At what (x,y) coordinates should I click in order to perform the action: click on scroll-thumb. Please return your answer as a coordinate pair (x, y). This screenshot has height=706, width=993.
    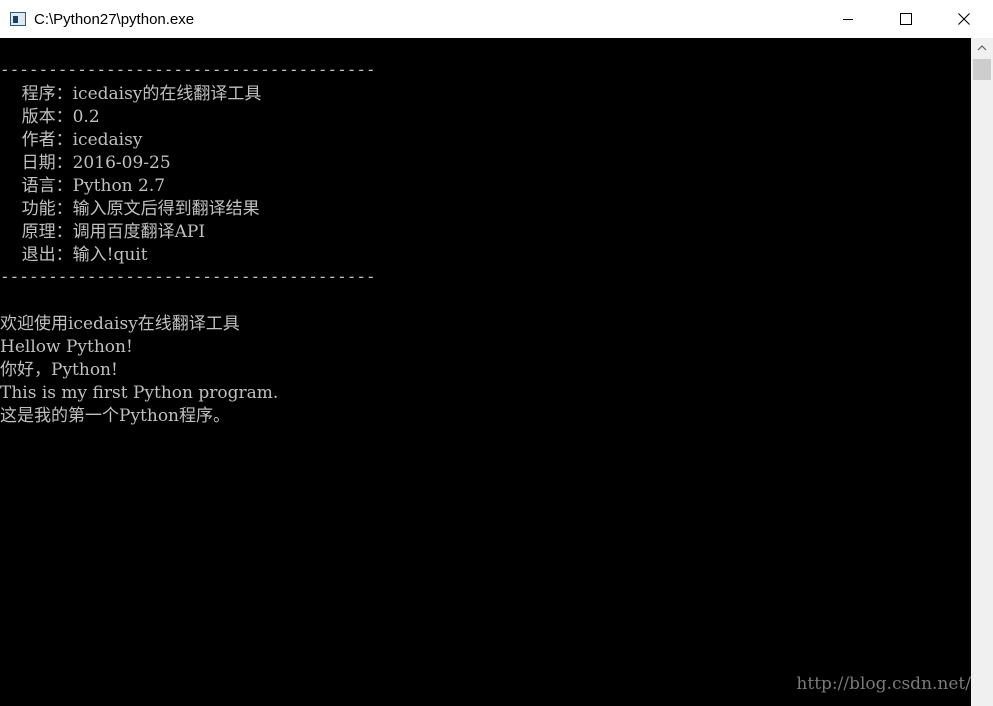
    Looking at the image, I should click on (982, 69).